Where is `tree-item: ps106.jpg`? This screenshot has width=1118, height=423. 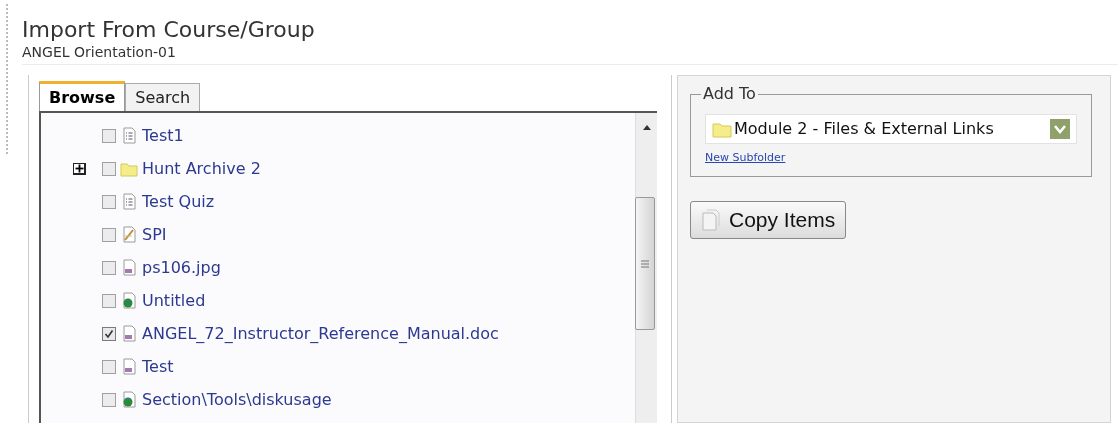 tree-item: ps106.jpg is located at coordinates (181, 267).